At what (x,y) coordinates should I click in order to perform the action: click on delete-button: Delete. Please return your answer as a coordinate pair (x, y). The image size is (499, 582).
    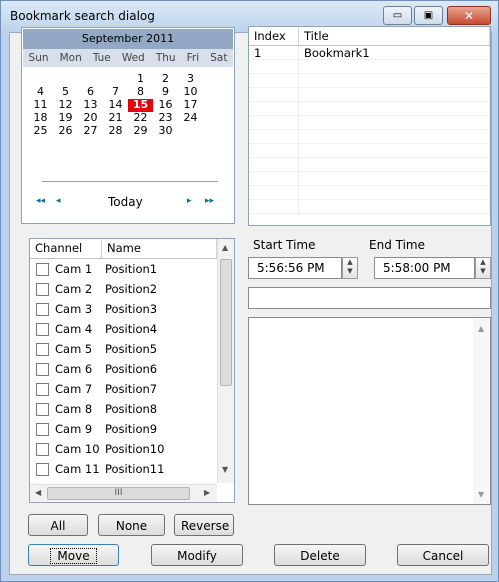
    Looking at the image, I should click on (320, 555).